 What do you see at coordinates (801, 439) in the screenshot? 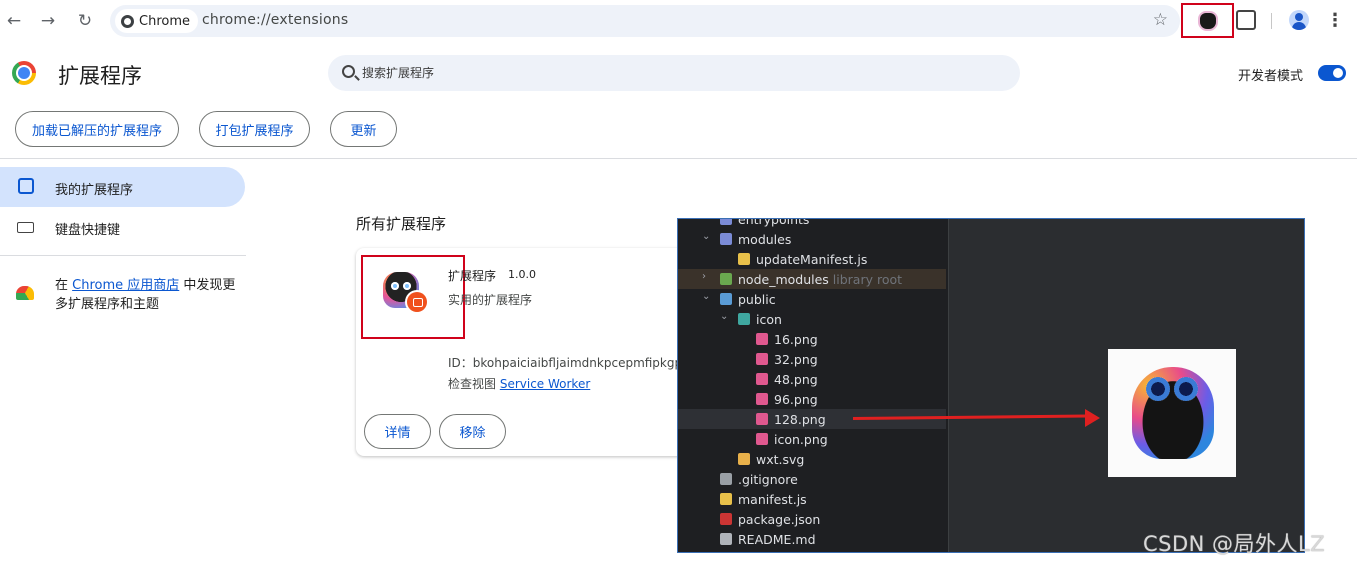
I see `file-tree-label: icon.png` at bounding box center [801, 439].